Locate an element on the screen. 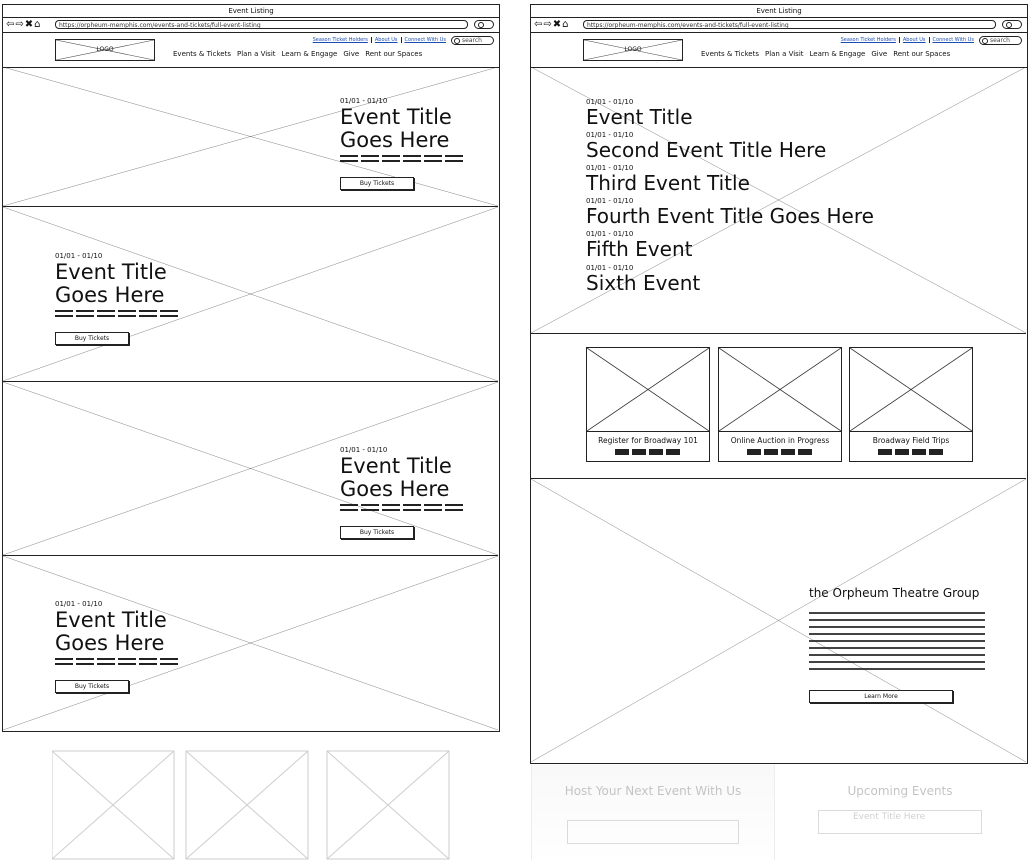 Image resolution: width=1028 pixels, height=864 pixels. card-title: Register for Broadway 101 is located at coordinates (648, 440).